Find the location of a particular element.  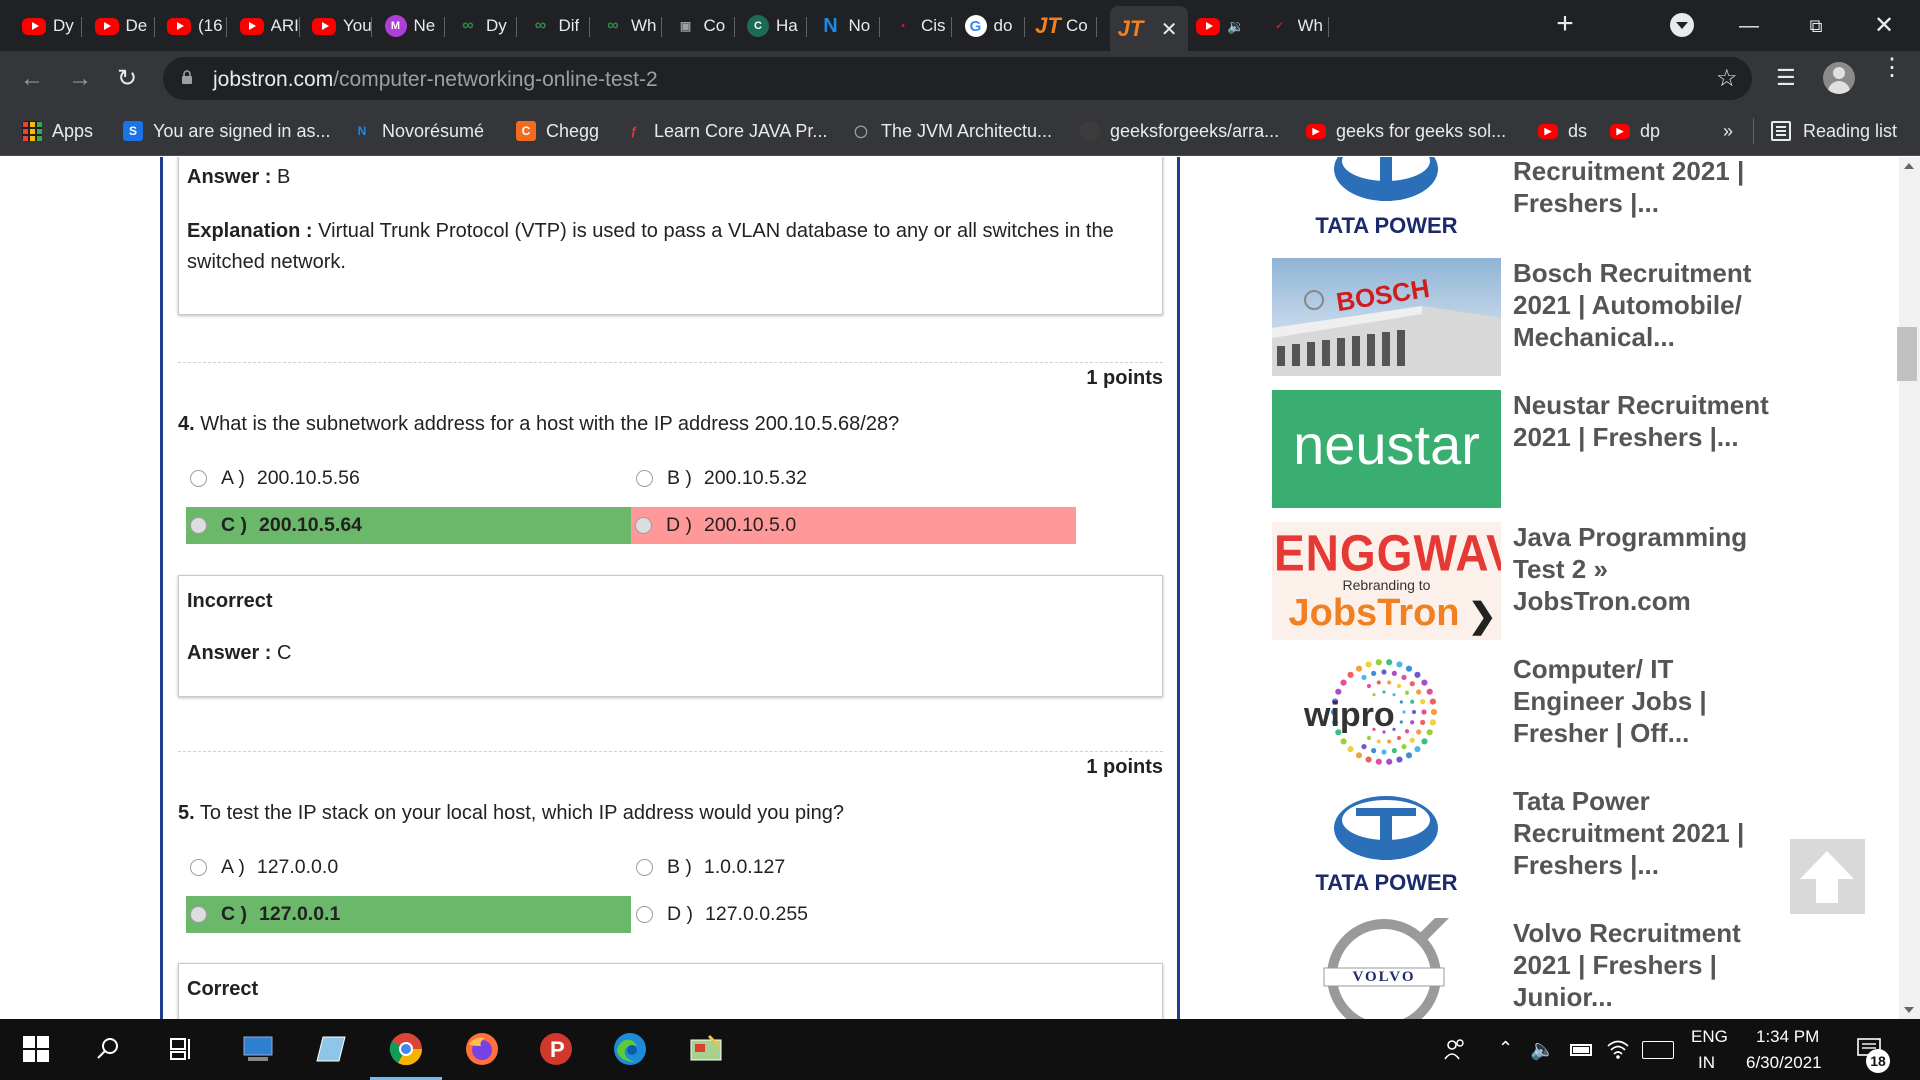

show-hidden-icons-icon: ⌃ is located at coordinates (1505, 1048).